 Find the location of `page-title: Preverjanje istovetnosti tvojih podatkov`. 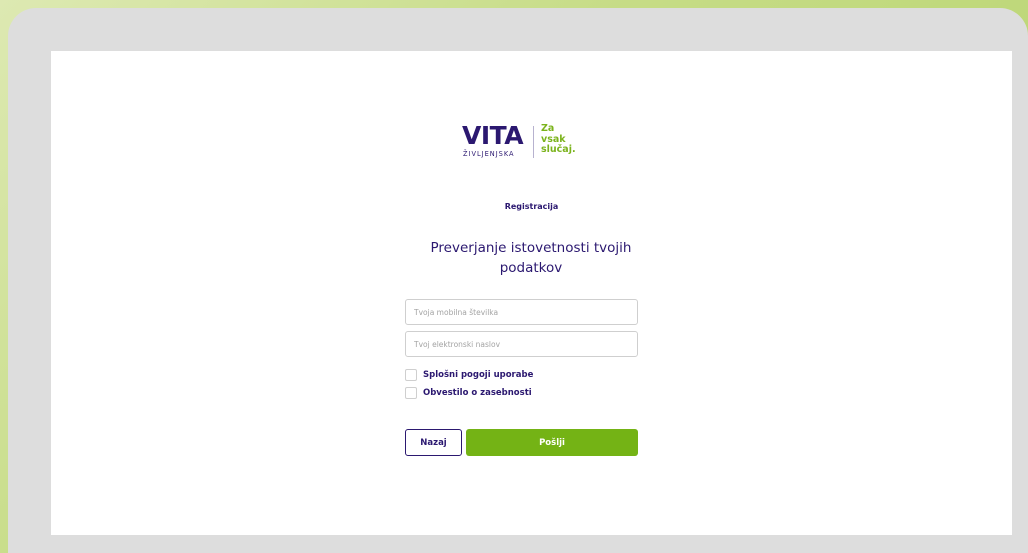

page-title: Preverjanje istovetnosti tvojih podatkov is located at coordinates (531, 258).